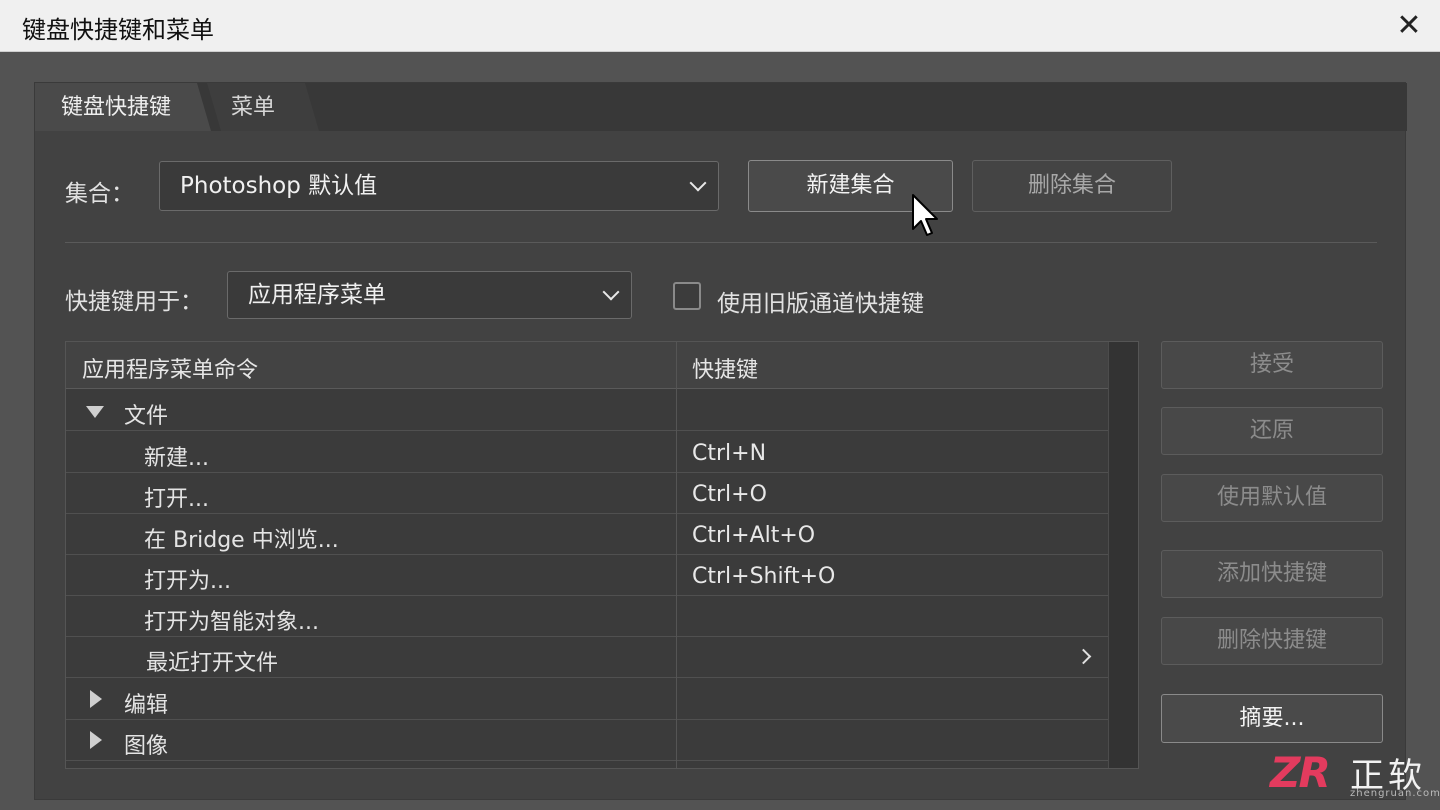  I want to click on undo-button: 还原, so click(1272, 431).